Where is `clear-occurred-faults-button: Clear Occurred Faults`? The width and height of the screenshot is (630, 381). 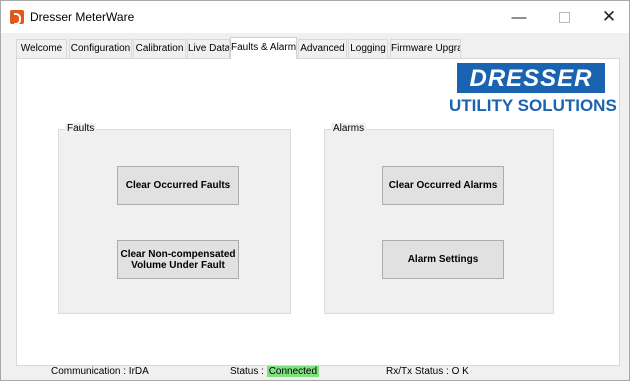 clear-occurred-faults-button: Clear Occurred Faults is located at coordinates (178, 185).